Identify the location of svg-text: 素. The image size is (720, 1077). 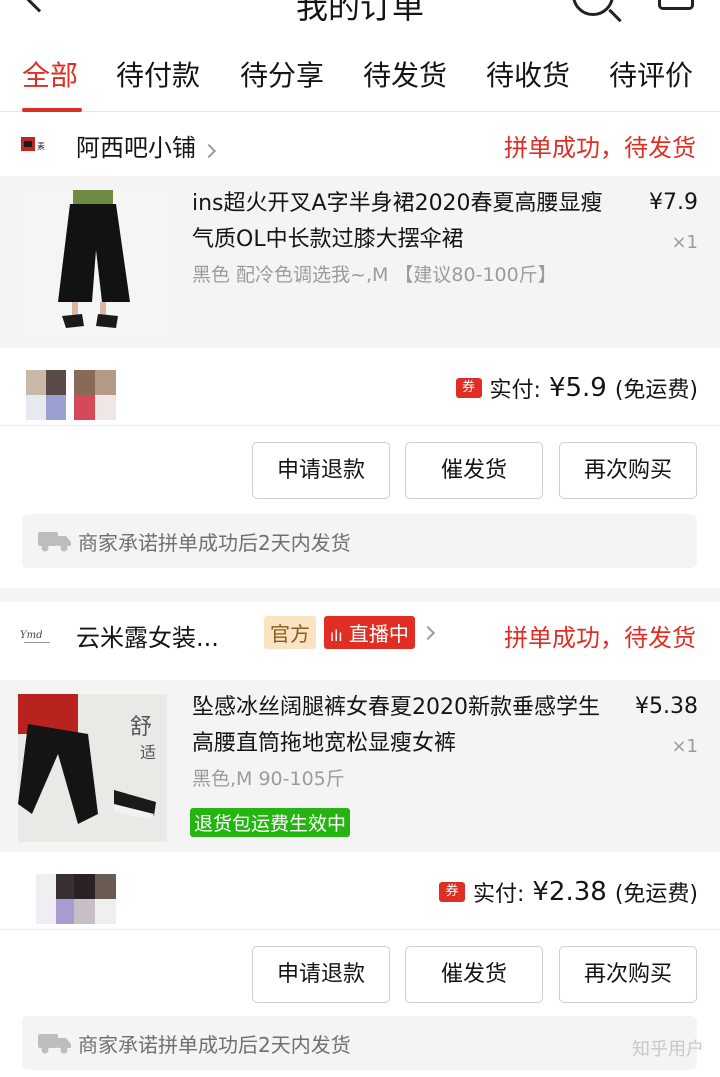
(41, 146).